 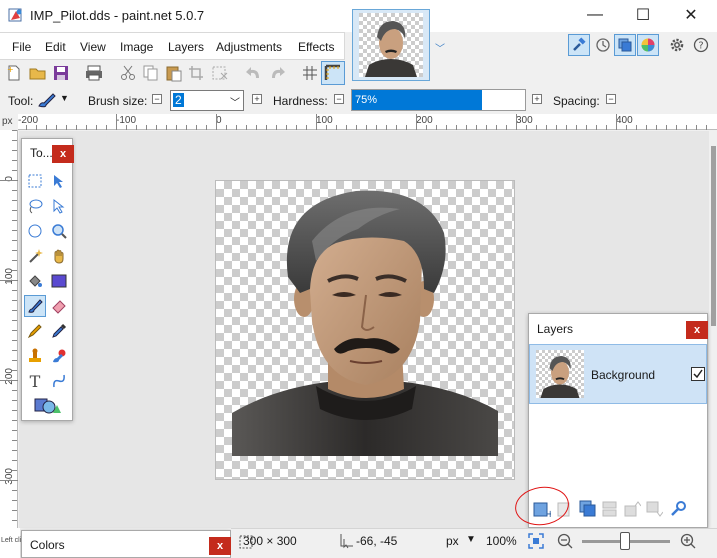 What do you see at coordinates (310, 73) in the screenshot?
I see `grid-icon` at bounding box center [310, 73].